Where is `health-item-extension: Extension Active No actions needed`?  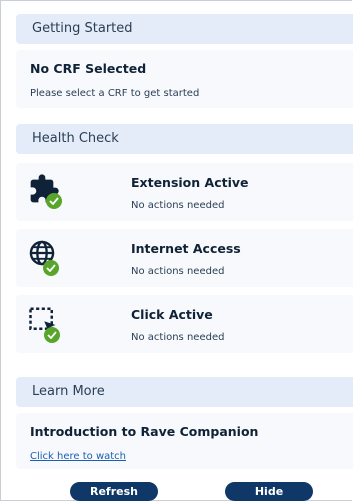
health-item-extension: Extension Active No actions needed is located at coordinates (184, 192).